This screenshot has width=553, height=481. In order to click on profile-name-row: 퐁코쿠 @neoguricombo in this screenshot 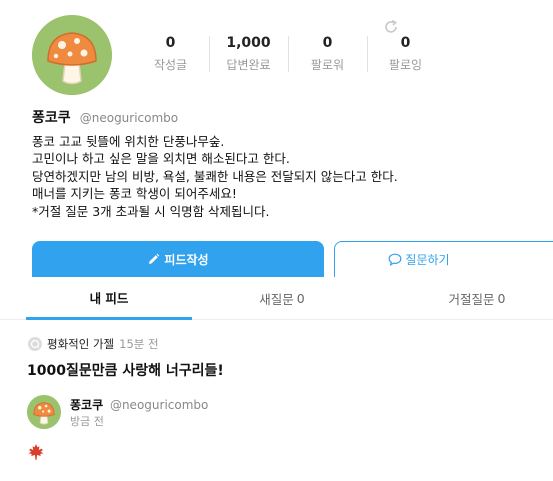, I will do `click(105, 117)`.